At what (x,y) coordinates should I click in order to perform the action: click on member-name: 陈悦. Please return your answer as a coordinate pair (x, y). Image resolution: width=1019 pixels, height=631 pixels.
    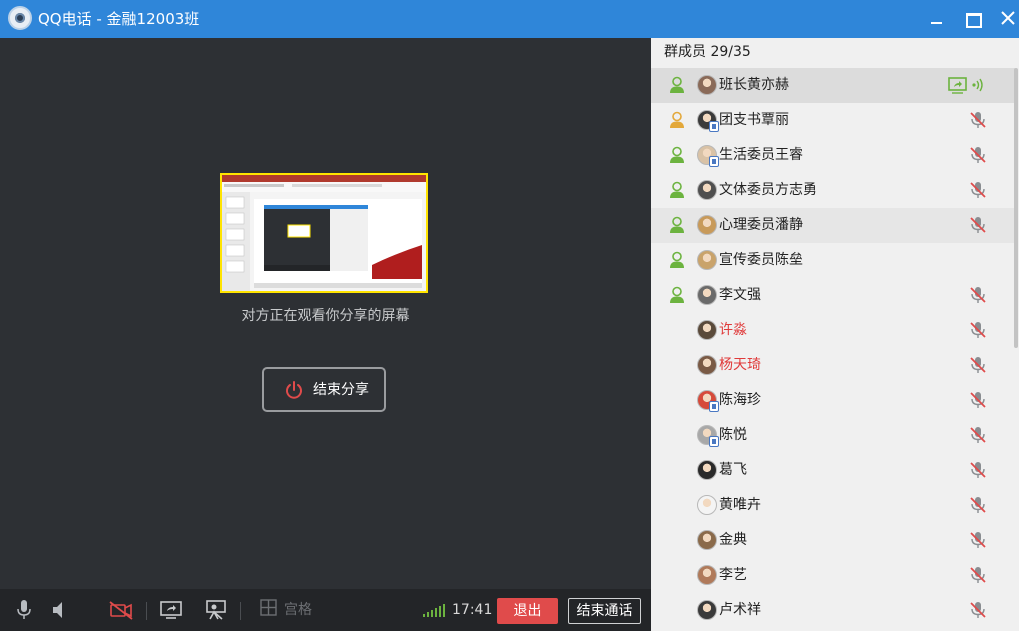
    Looking at the image, I should click on (733, 435).